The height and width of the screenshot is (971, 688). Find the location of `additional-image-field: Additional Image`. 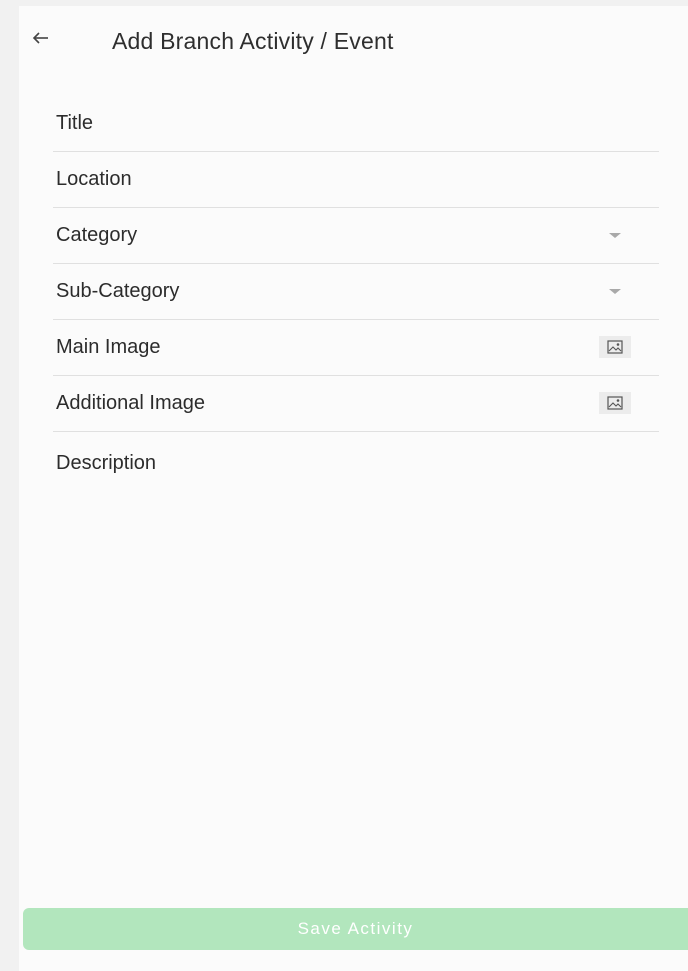

additional-image-field: Additional Image is located at coordinates (356, 404).